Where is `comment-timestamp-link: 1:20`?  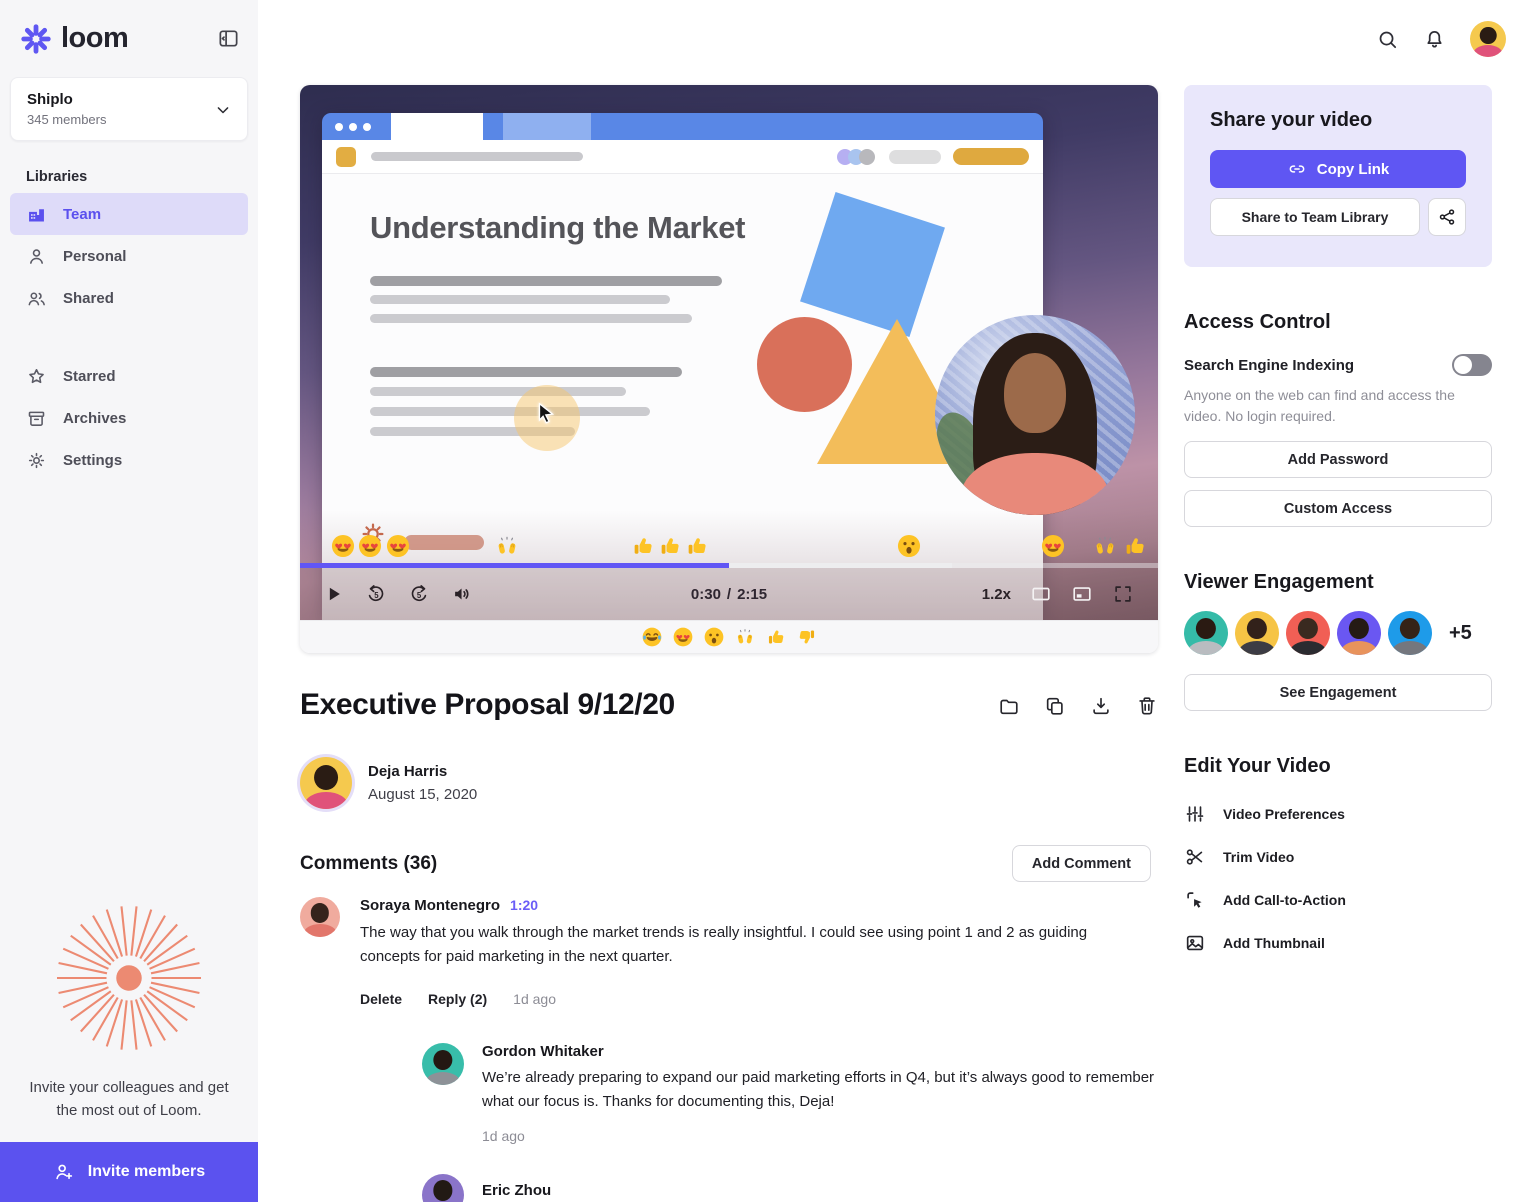 comment-timestamp-link: 1:20 is located at coordinates (524, 905).